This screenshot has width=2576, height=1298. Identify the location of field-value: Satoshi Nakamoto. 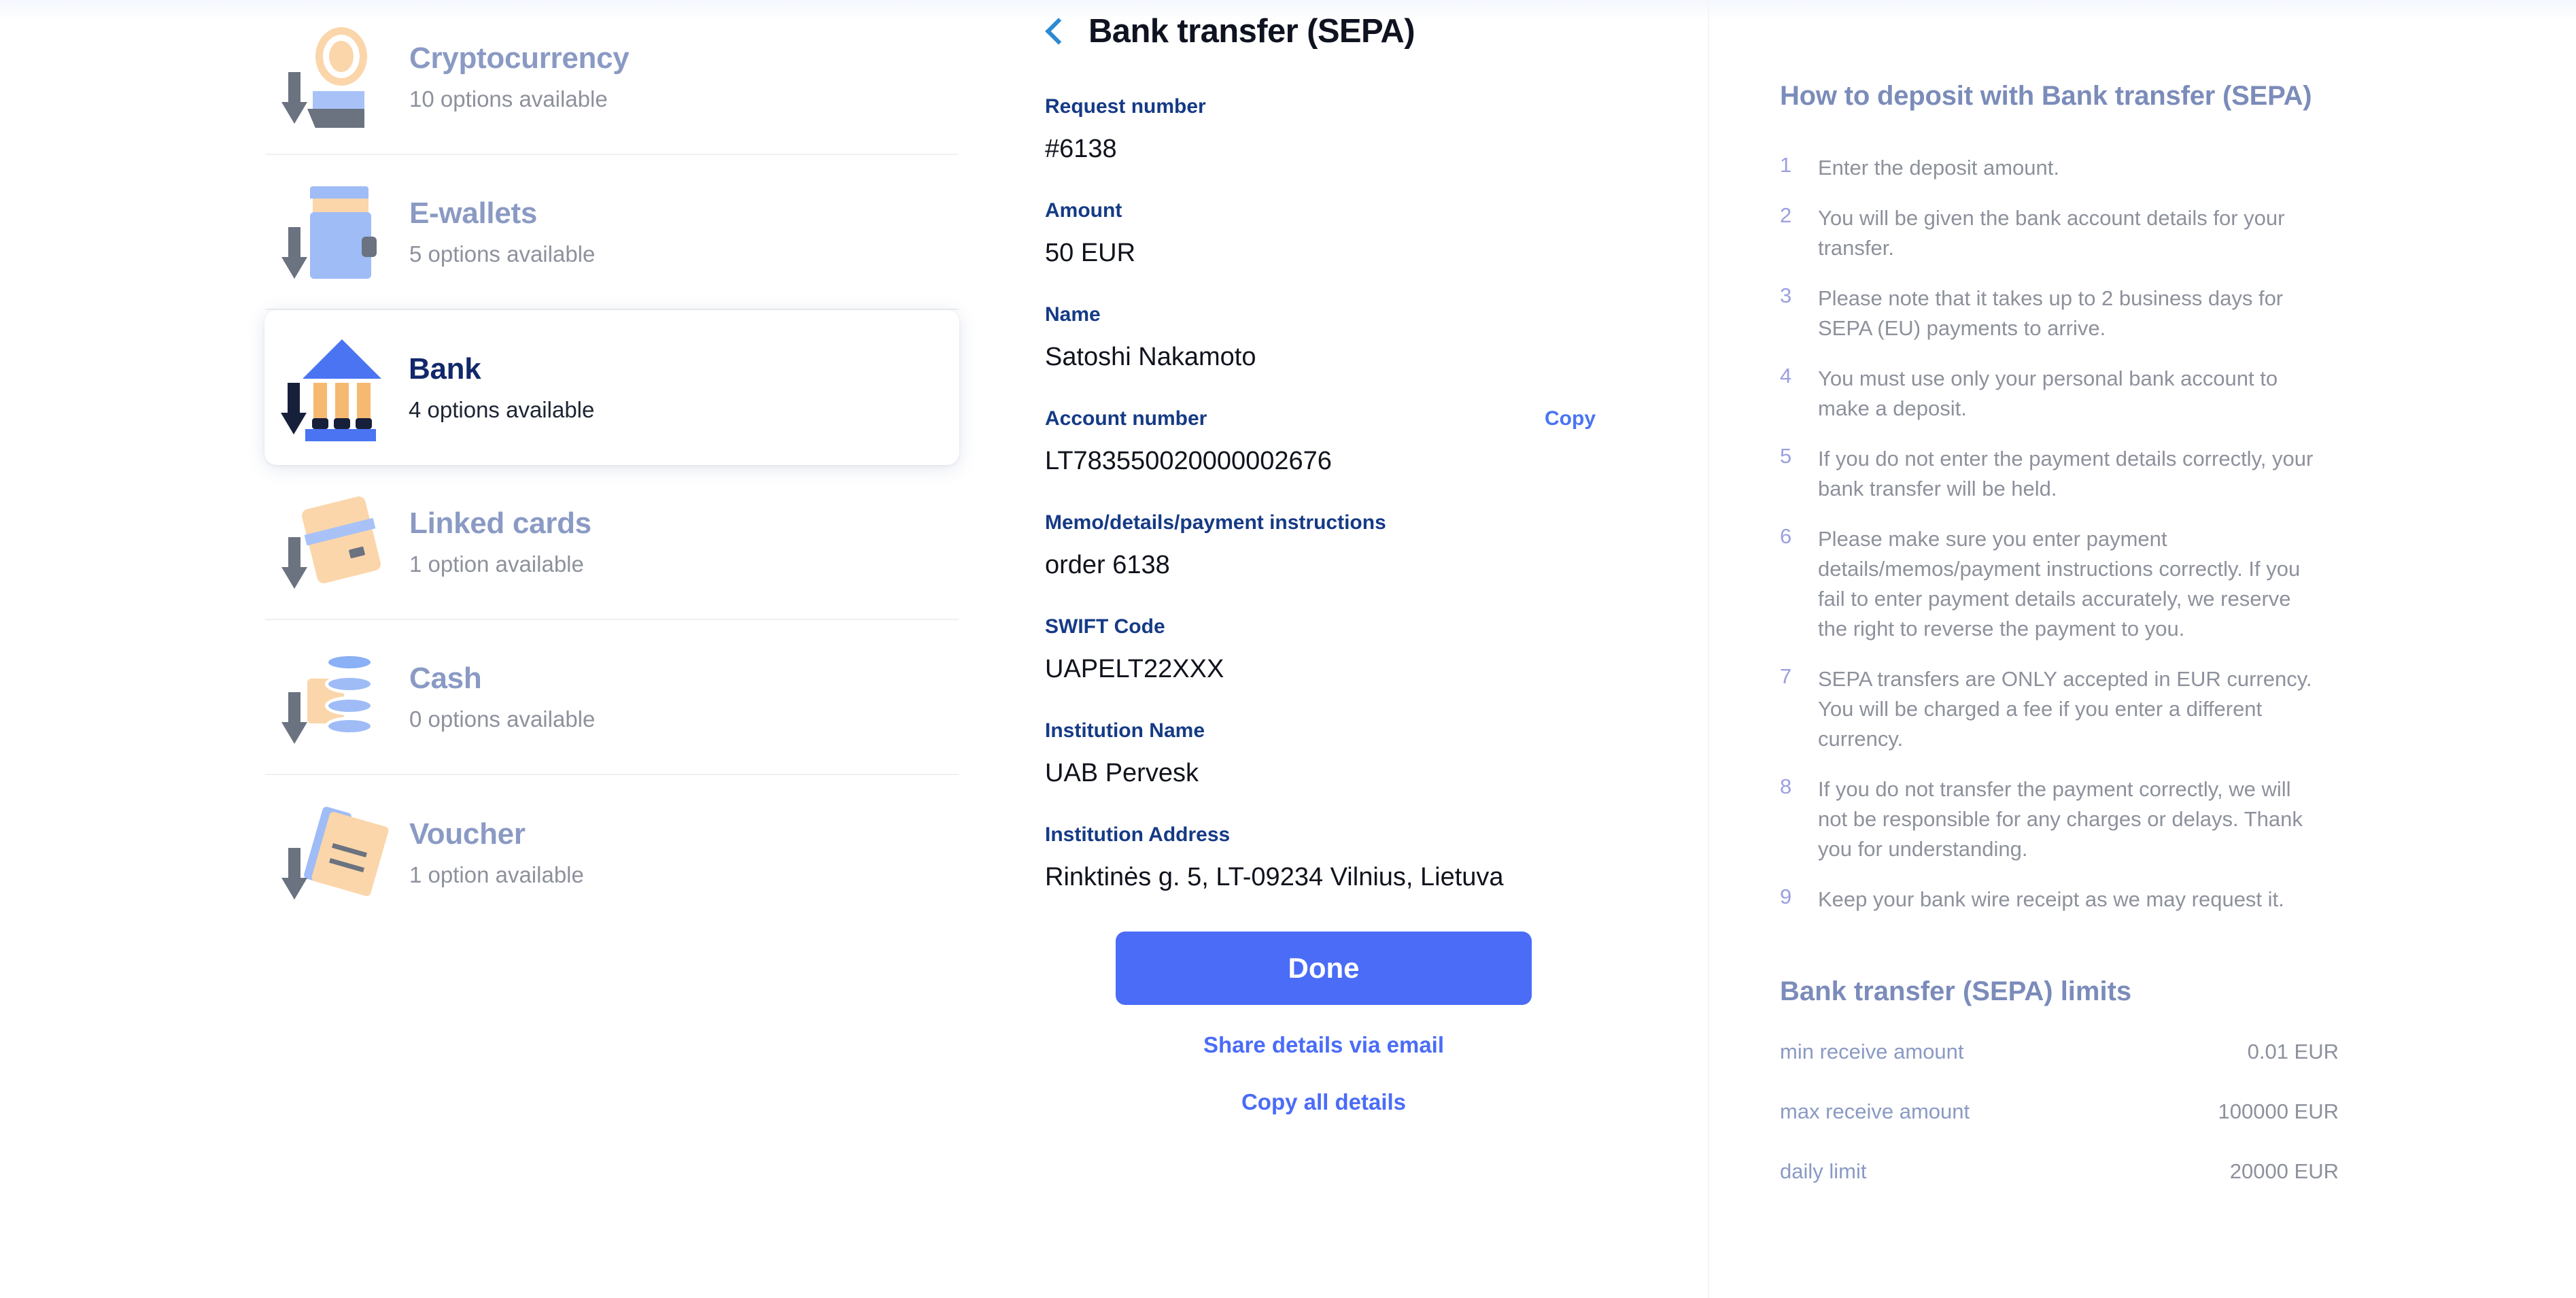
(1150, 357).